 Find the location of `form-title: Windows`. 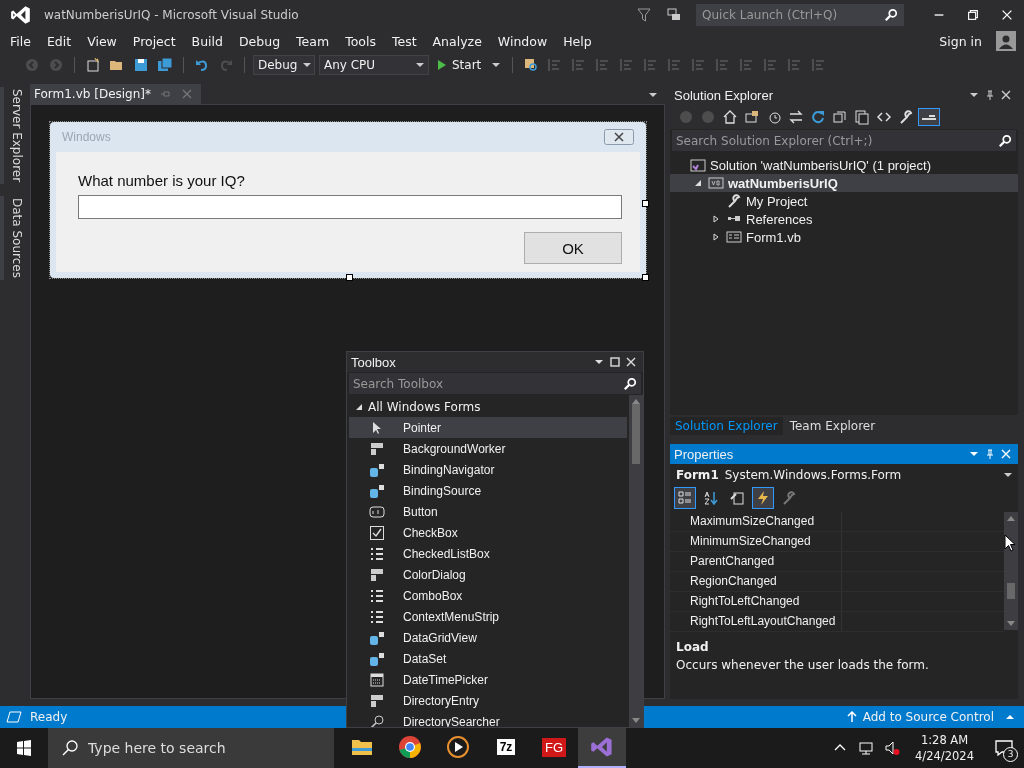

form-title: Windows is located at coordinates (86, 137).